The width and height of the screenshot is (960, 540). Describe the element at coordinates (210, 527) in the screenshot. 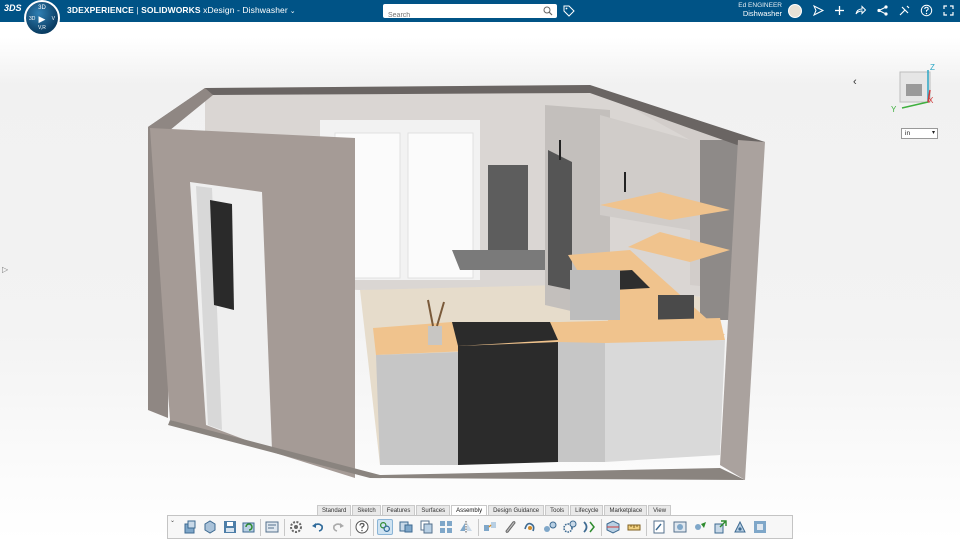

I see `new-part-icon` at that location.